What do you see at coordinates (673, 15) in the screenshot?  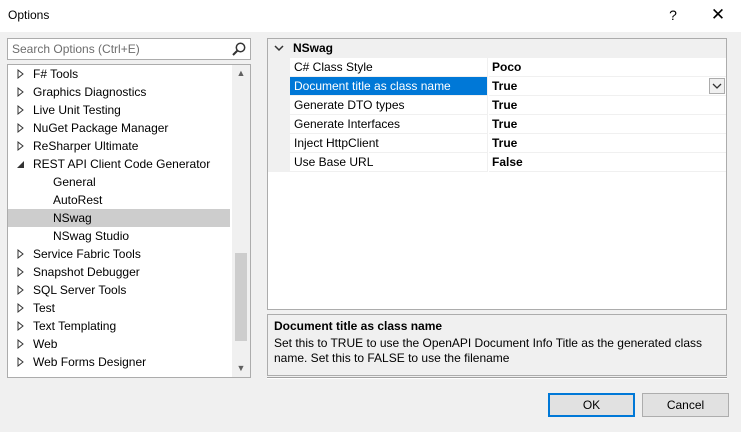 I see `help-button: ?` at bounding box center [673, 15].